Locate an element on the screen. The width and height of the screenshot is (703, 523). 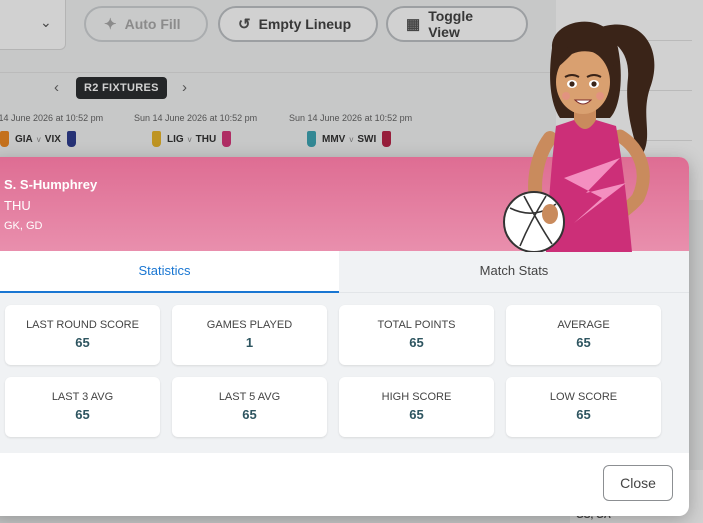
stat-value: 1 is located at coordinates (249, 342).